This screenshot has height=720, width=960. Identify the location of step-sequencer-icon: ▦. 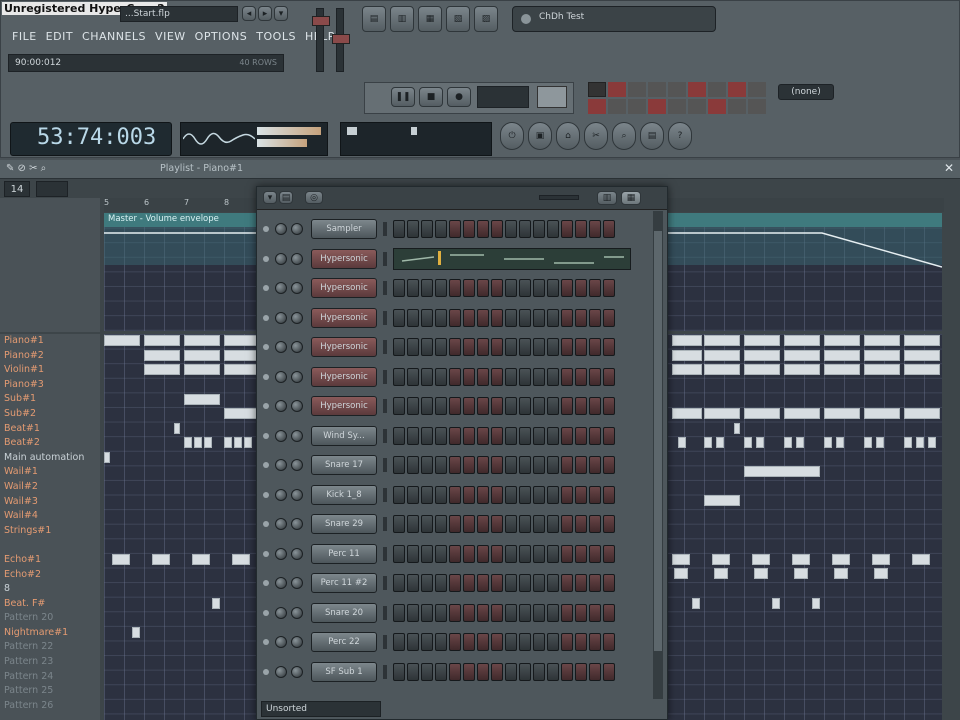
(430, 19).